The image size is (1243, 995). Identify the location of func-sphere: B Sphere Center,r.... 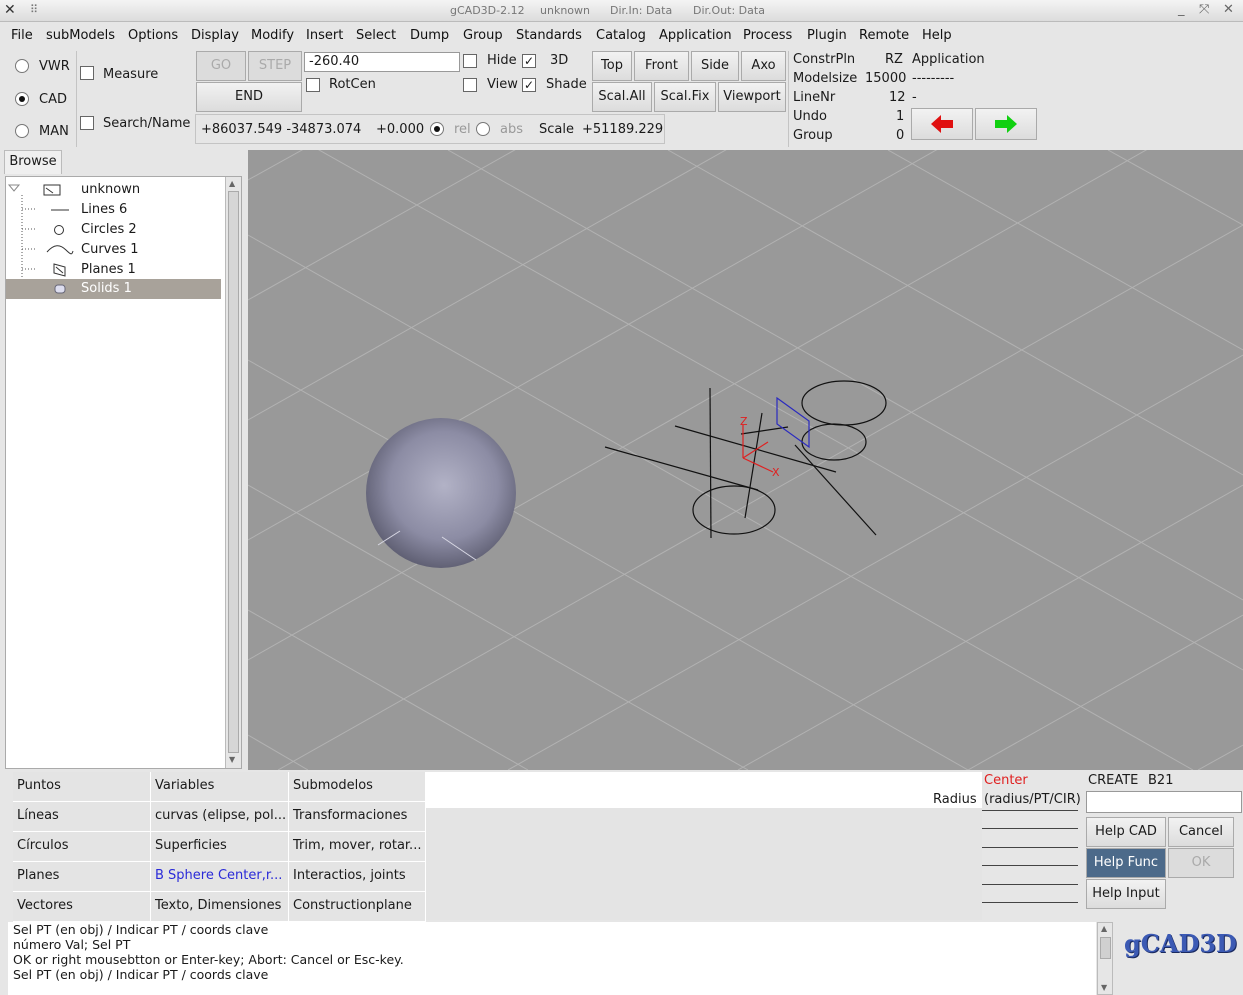
(220, 877).